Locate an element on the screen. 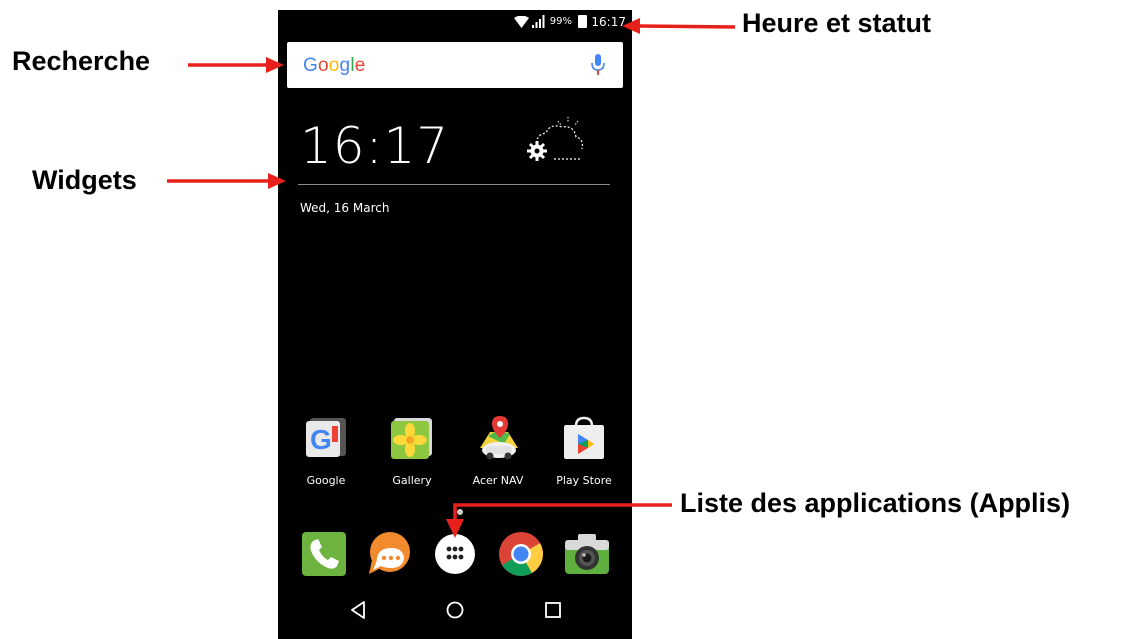  app-label: Acer NAV is located at coordinates (498, 480).